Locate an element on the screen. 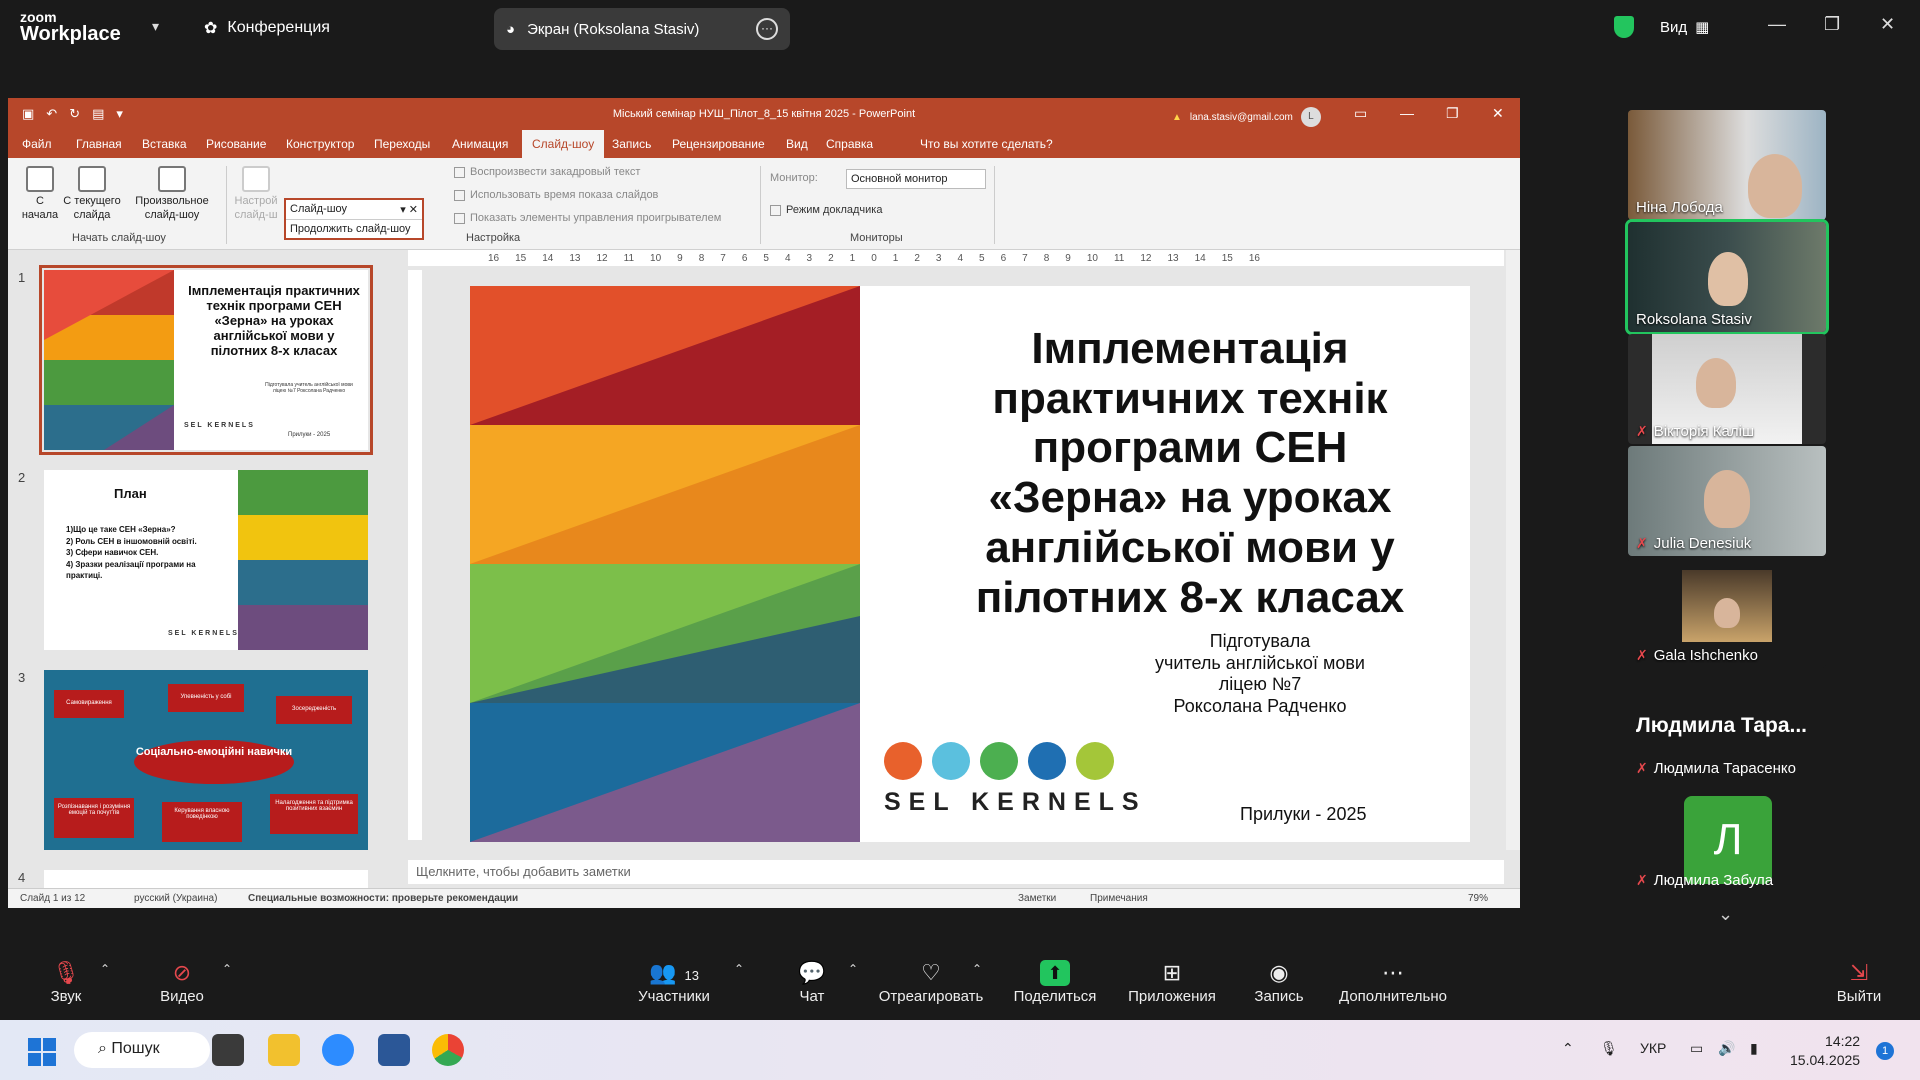  notification-badge: 1 is located at coordinates (1885, 1051).